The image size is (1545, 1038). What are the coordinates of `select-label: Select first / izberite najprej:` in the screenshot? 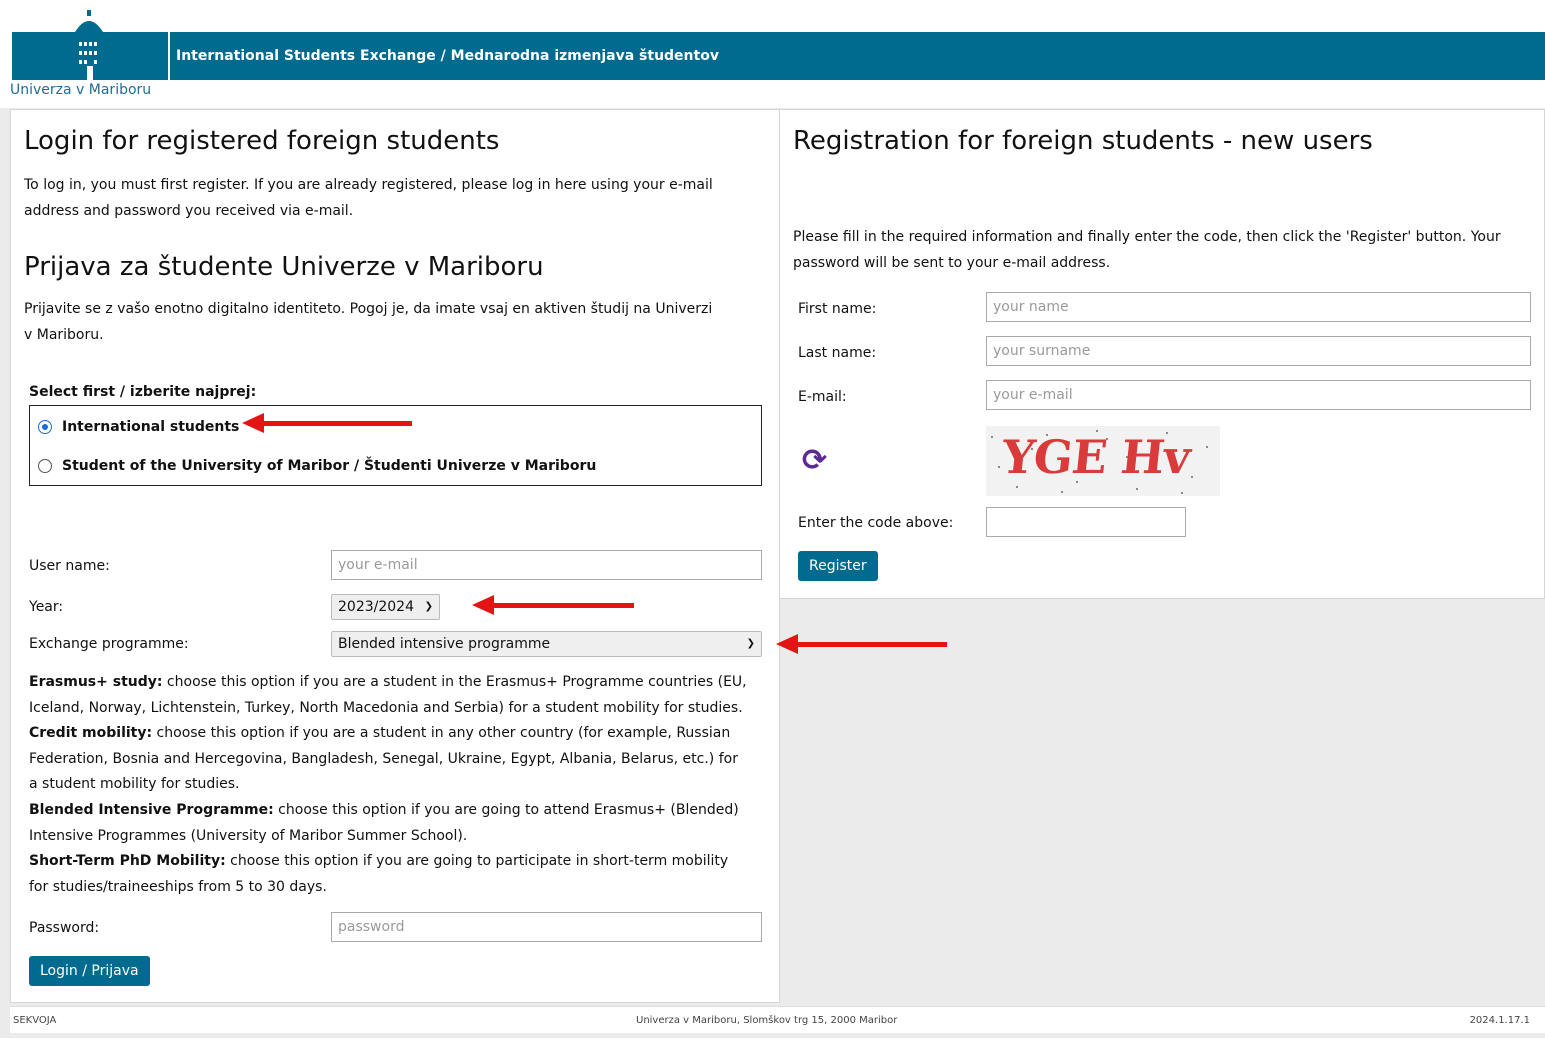 It's located at (143, 392).